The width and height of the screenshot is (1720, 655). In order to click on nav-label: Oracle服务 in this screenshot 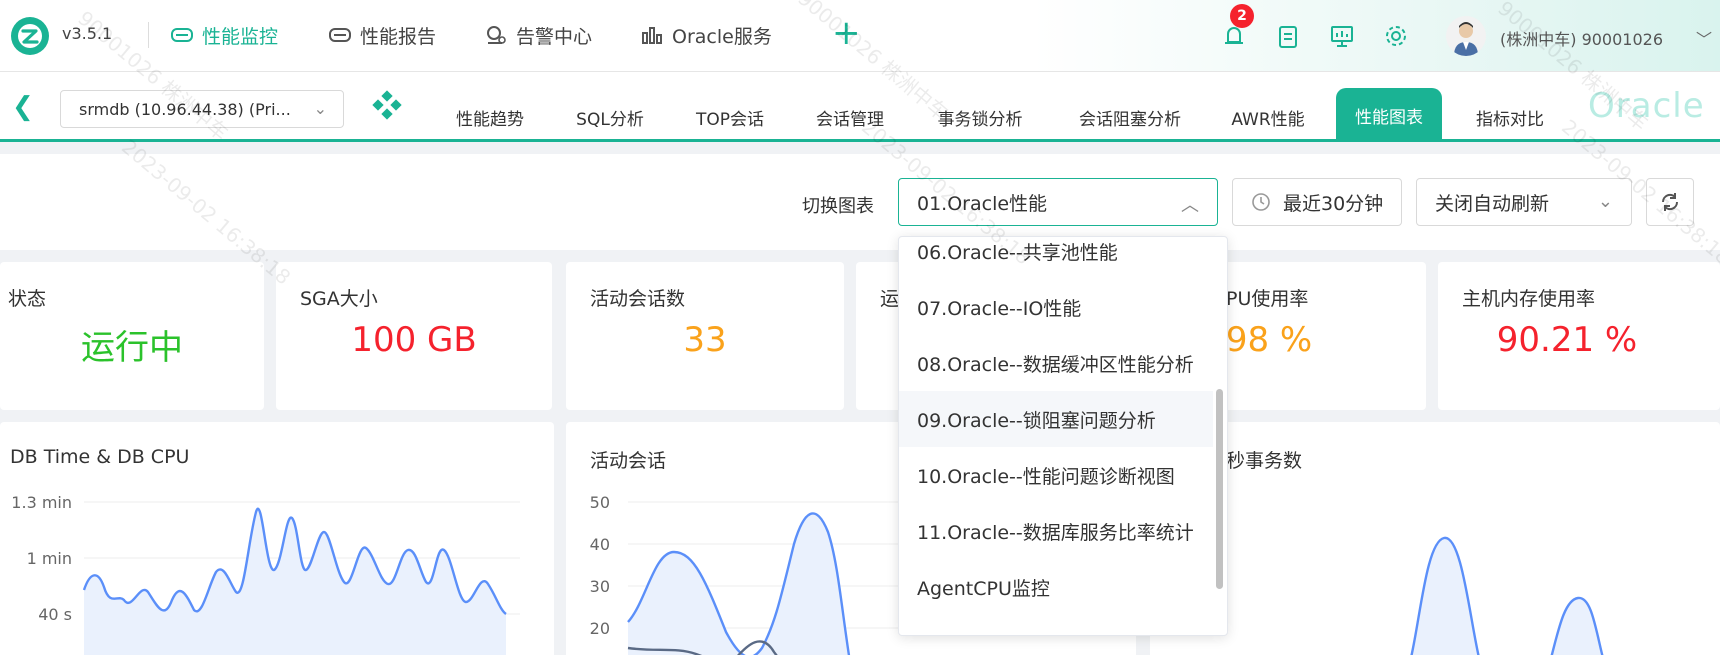, I will do `click(722, 36)`.